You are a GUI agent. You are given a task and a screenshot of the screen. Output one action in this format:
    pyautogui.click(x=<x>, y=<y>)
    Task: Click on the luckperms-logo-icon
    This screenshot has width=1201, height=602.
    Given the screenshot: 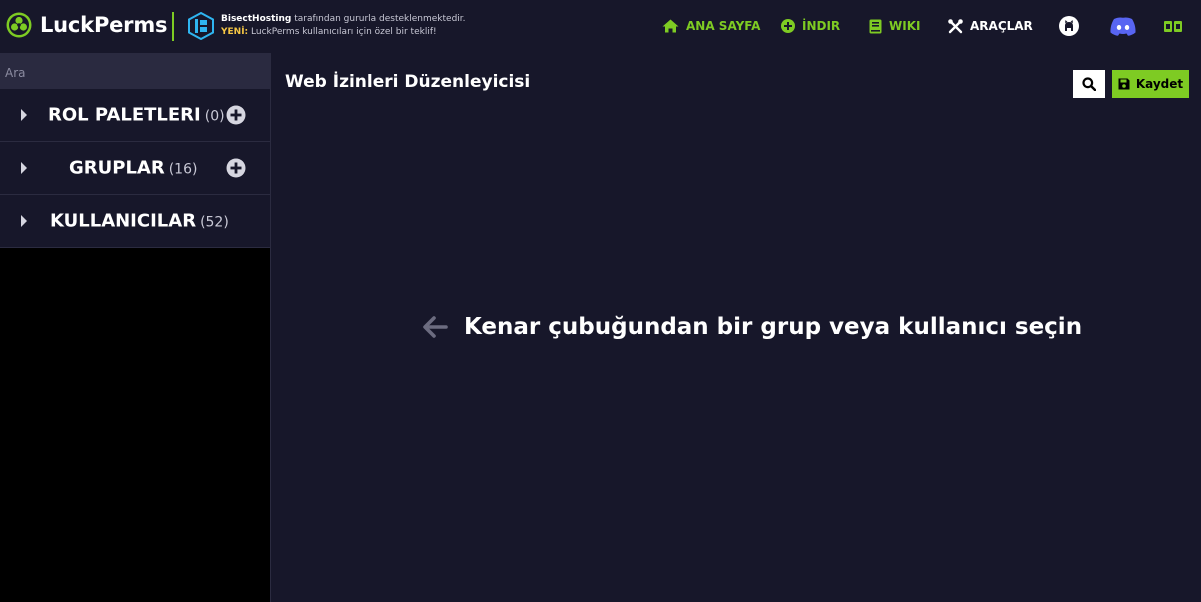 What is the action you would take?
    pyautogui.click(x=19, y=25)
    